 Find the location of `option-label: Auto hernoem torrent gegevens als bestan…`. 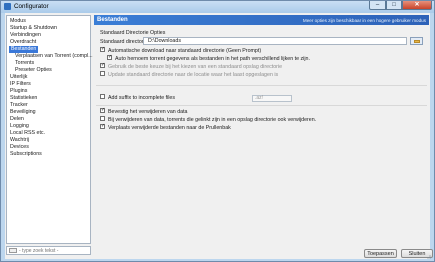

option-label: Auto hernoem torrent gegevens als bestan… is located at coordinates (212, 59).